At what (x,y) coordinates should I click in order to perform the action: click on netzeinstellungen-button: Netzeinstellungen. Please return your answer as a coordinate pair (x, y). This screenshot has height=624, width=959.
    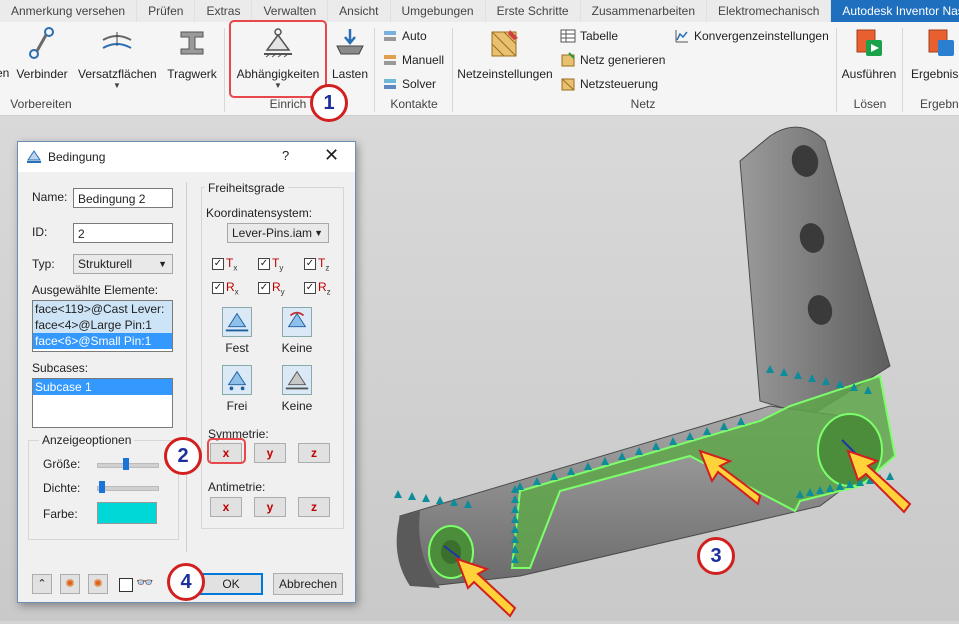
    Looking at the image, I should click on (505, 53).